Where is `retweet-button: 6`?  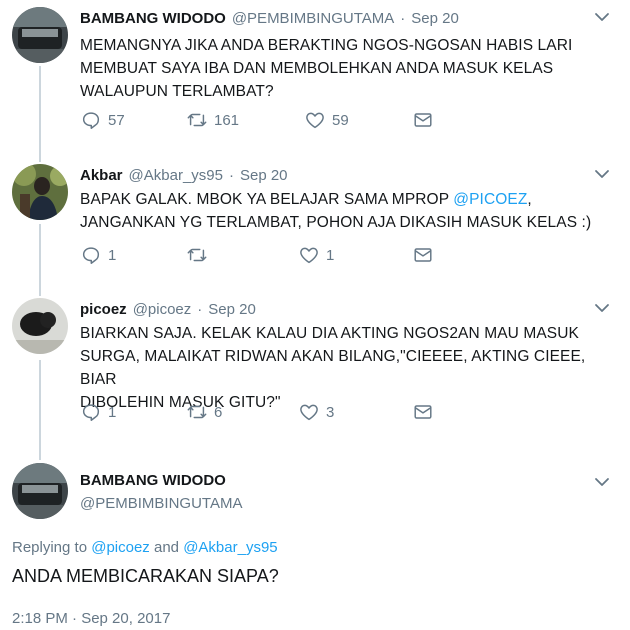
retweet-button: 6 is located at coordinates (204, 412).